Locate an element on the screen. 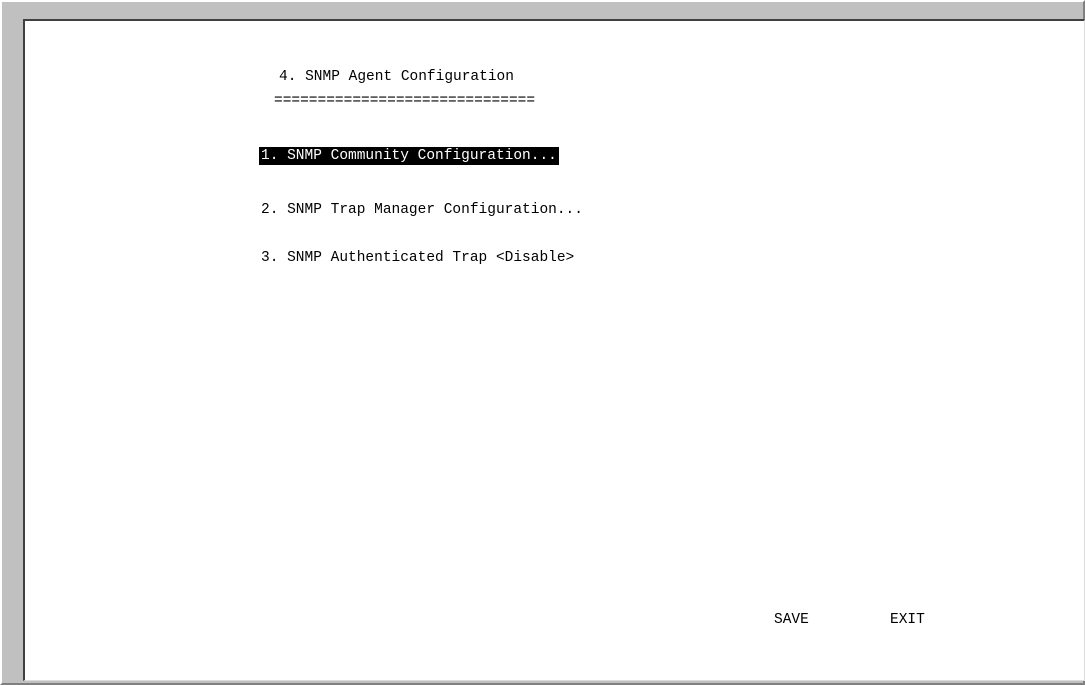  screen-title: 4. SNMP Agent Configuration is located at coordinates (396, 77).